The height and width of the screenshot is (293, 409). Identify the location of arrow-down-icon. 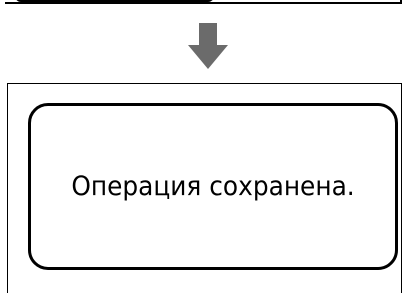
(208, 46).